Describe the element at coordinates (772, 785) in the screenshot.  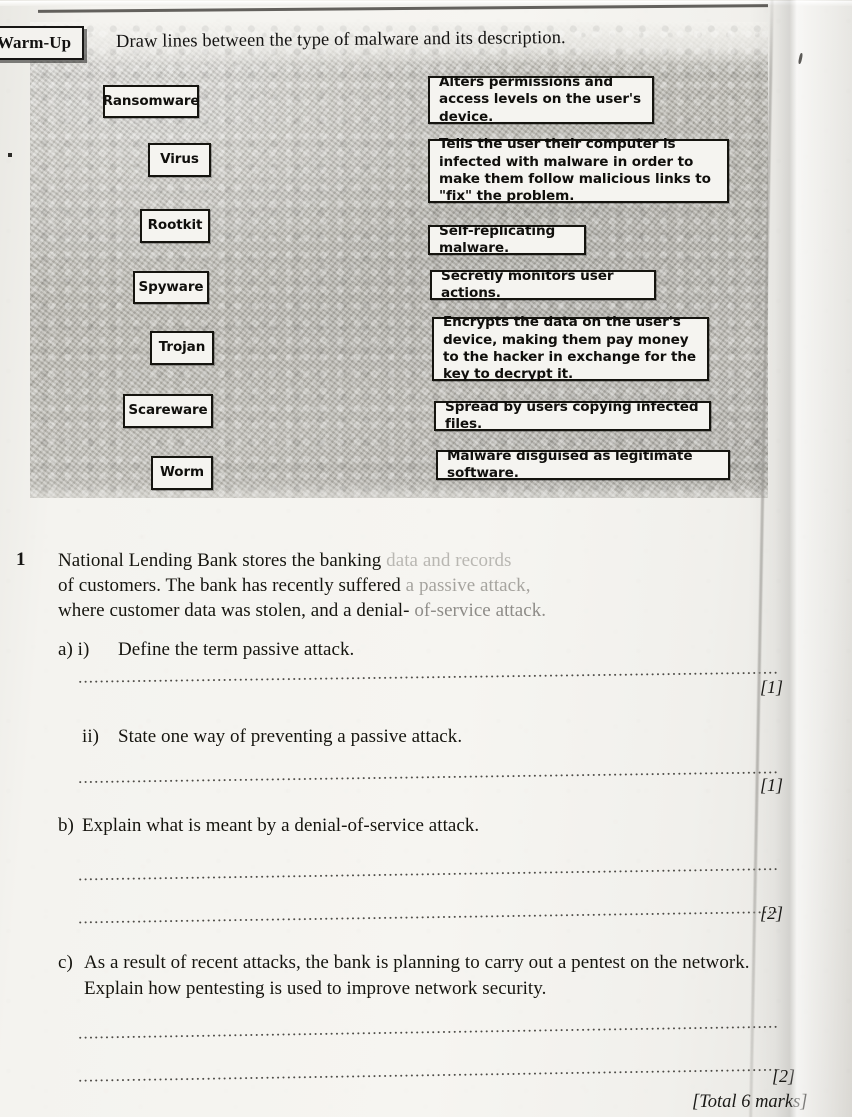
I see `marks-allocation-a-ii: [1]` at that location.